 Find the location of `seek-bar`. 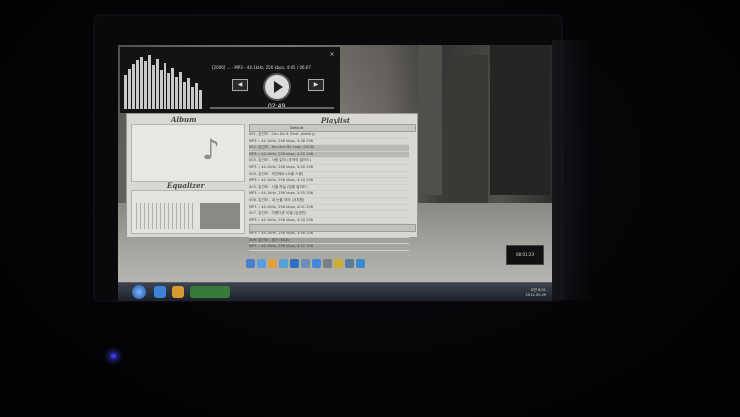

seek-bar is located at coordinates (272, 108).